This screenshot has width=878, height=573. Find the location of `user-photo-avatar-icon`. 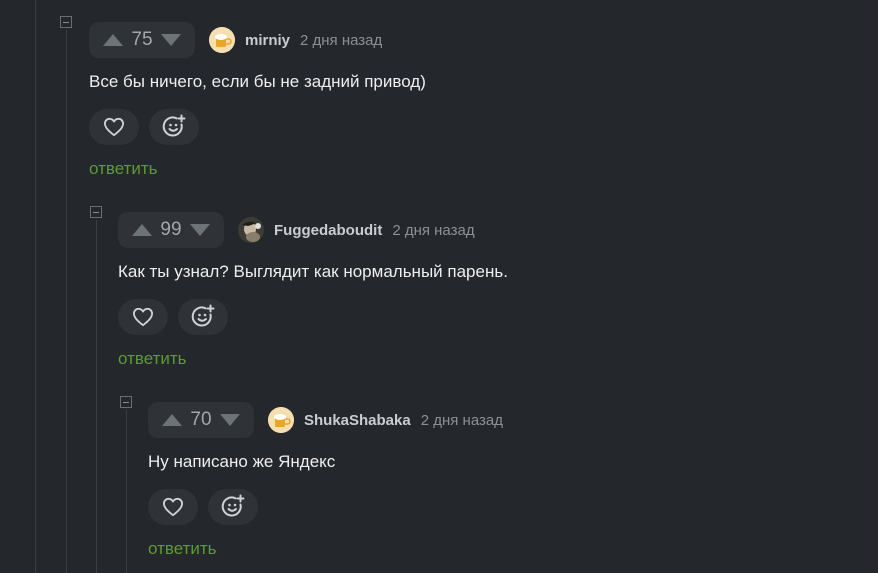

user-photo-avatar-icon is located at coordinates (251, 230).